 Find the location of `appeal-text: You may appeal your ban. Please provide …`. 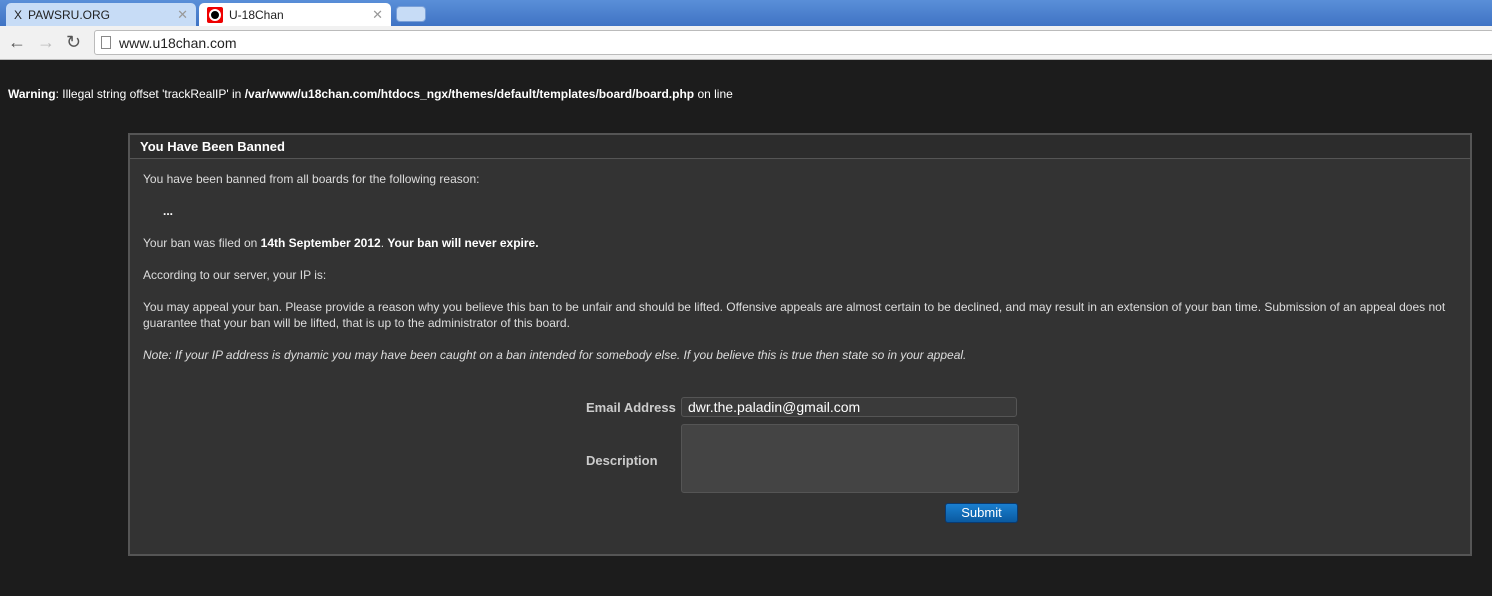

appeal-text: You may appeal your ban. Please provide … is located at coordinates (794, 315).